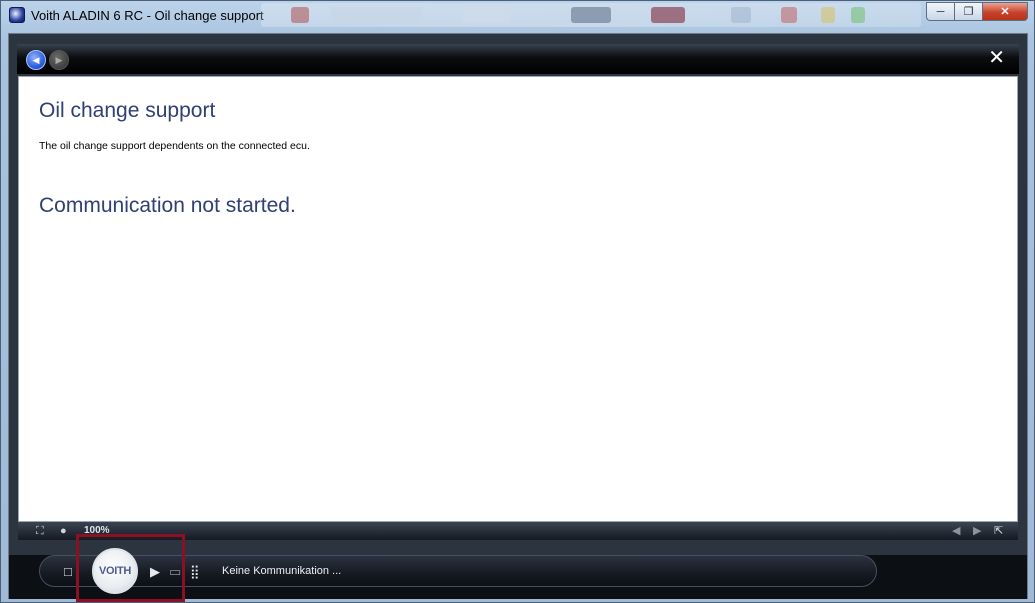 The width and height of the screenshot is (1035, 603). What do you see at coordinates (195, 572) in the screenshot?
I see `grid-icon: ⣿` at bounding box center [195, 572].